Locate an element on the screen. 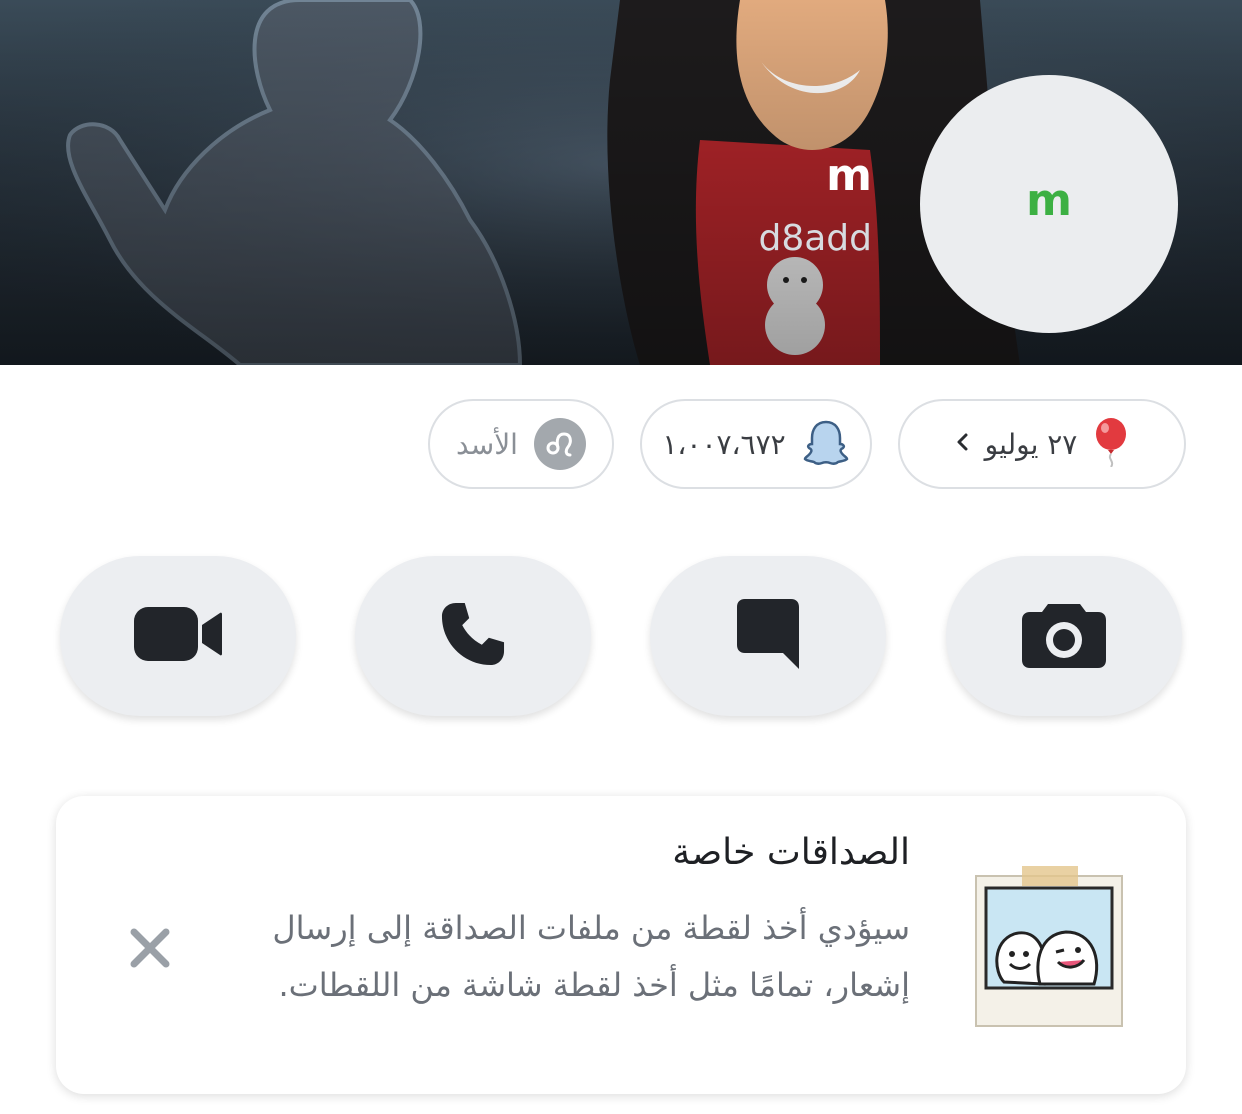 Image resolution: width=1242 pixels, height=1114 pixels. card-title: الصداقات خاصة is located at coordinates (791, 852).